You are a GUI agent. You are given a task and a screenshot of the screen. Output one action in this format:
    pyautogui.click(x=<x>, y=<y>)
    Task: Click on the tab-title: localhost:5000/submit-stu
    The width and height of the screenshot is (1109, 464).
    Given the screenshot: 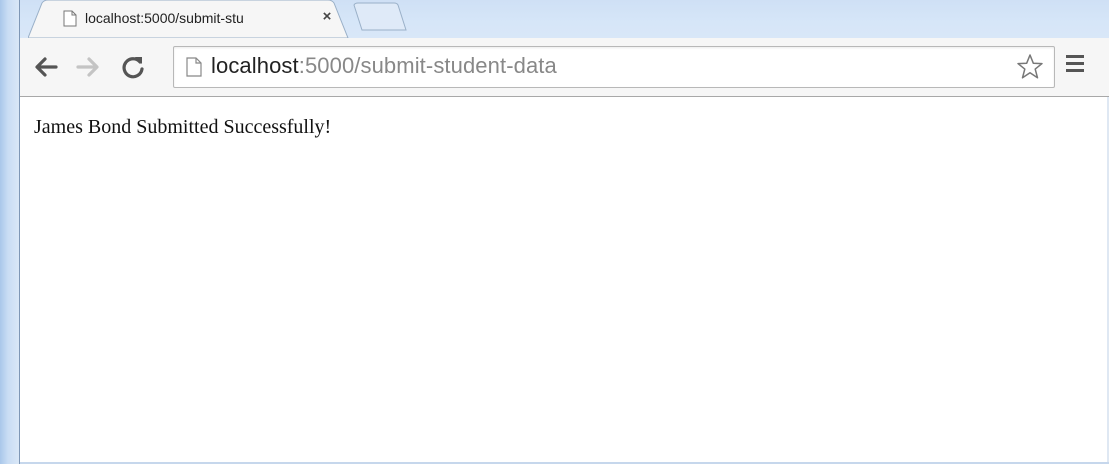 What is the action you would take?
    pyautogui.click(x=164, y=18)
    